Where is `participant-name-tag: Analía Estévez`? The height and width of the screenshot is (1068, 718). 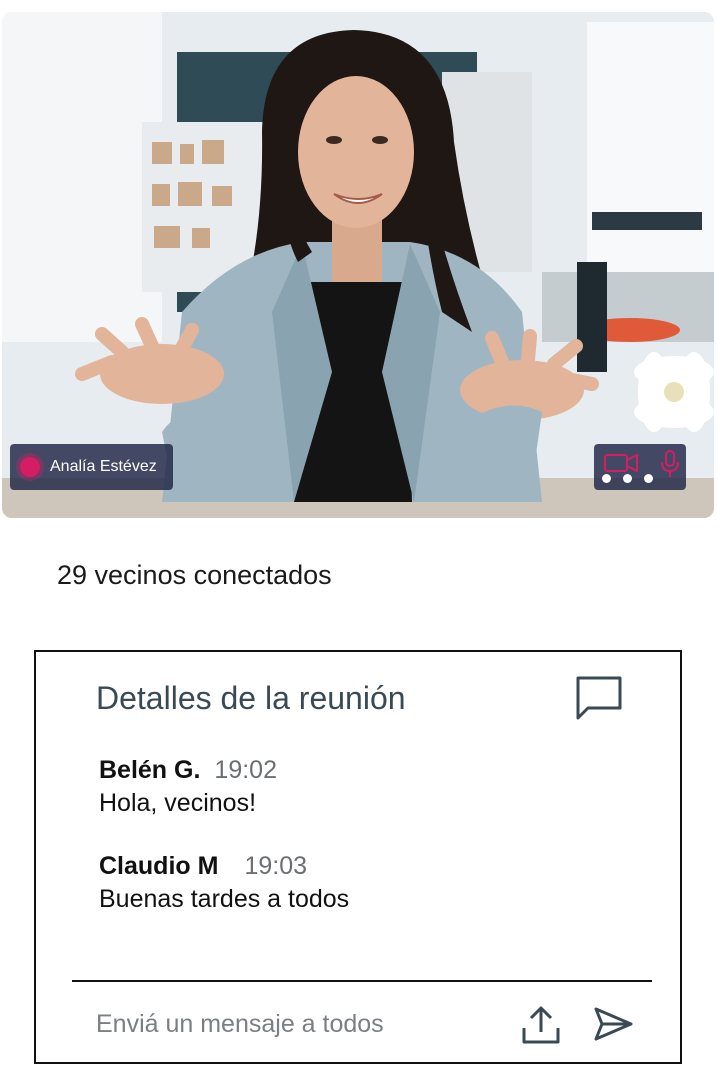
participant-name-tag: Analía Estévez is located at coordinates (91, 467).